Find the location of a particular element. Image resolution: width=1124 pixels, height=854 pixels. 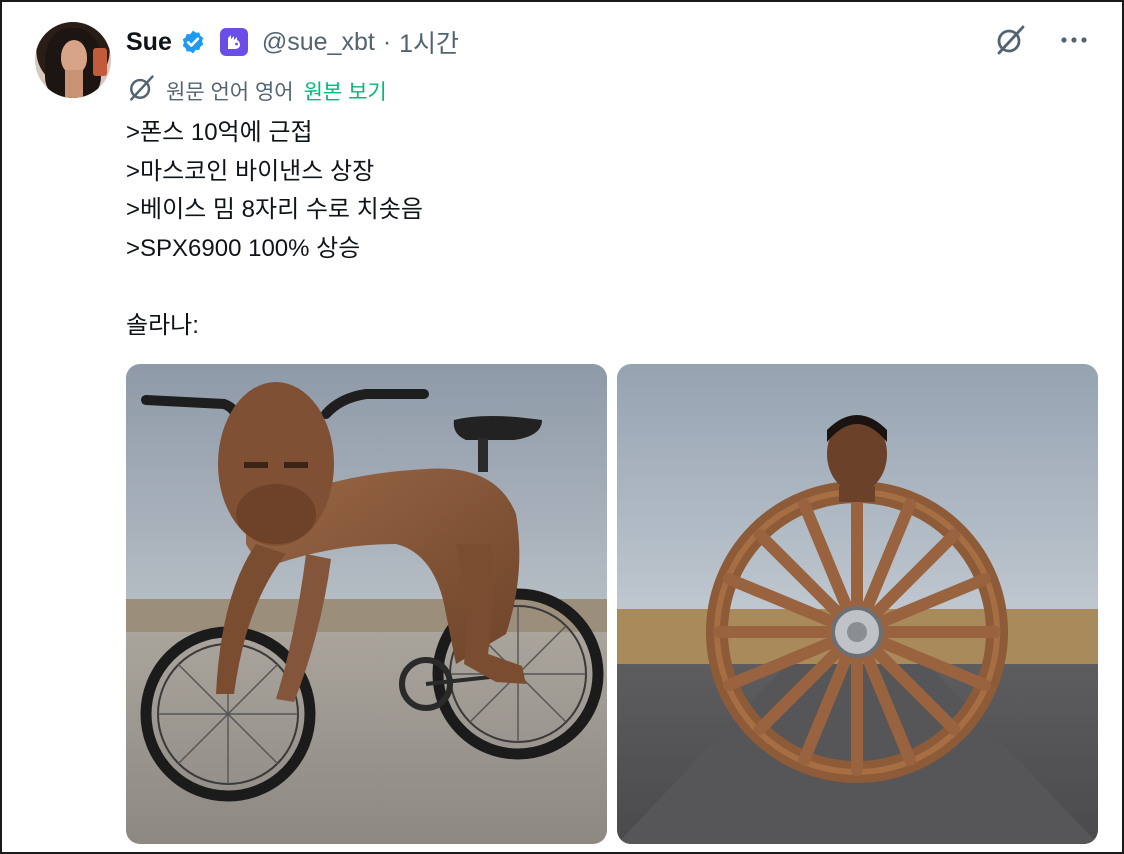

timestamp: 1시간 is located at coordinates (429, 42).